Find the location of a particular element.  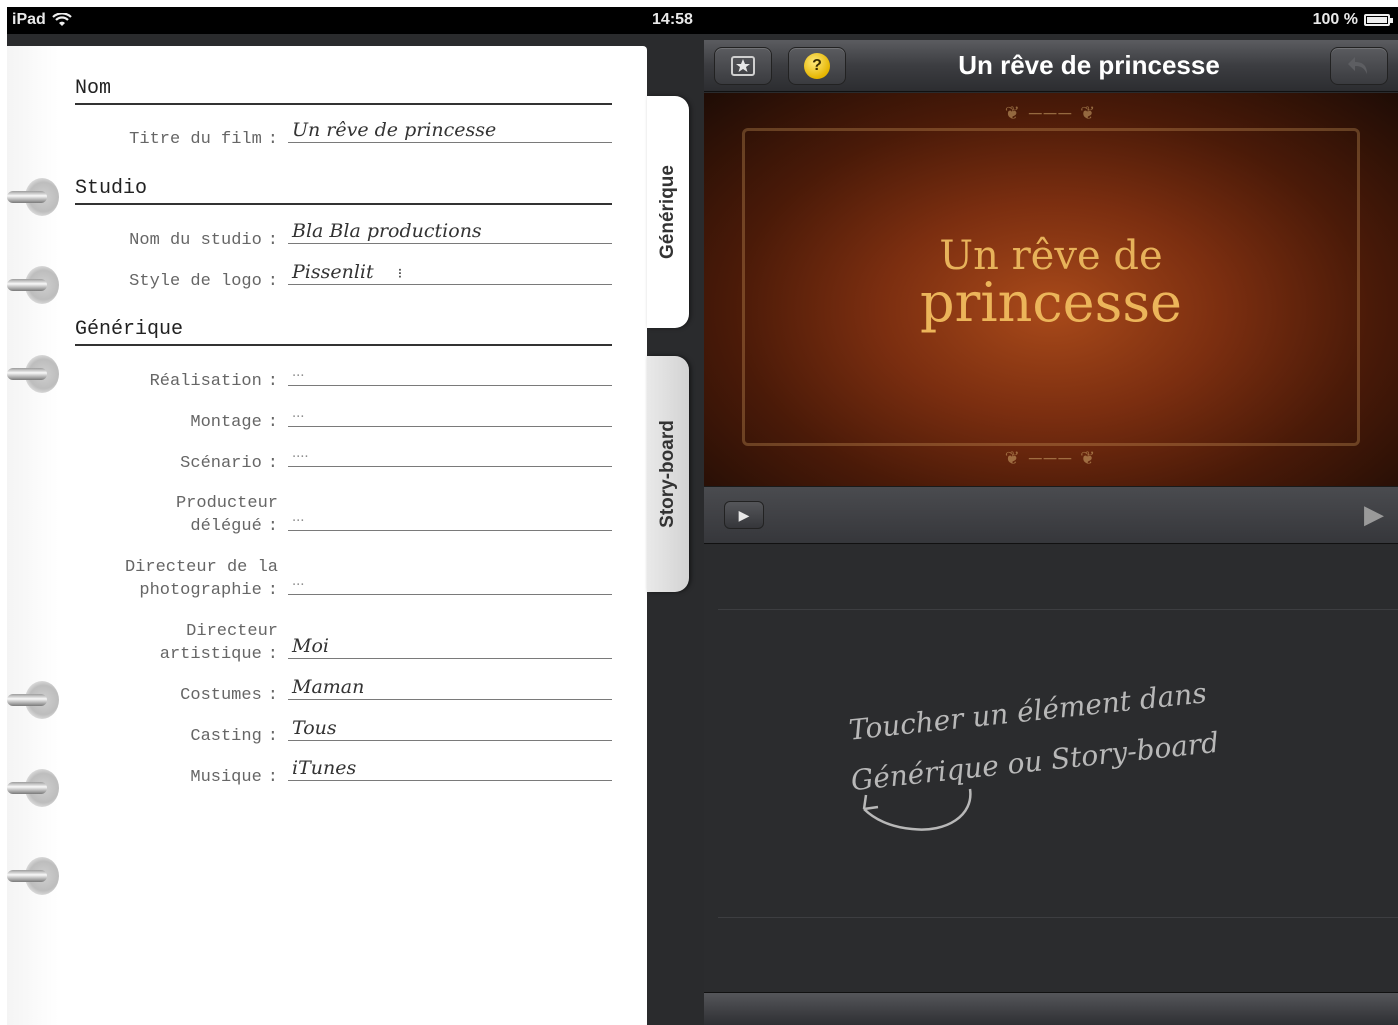

field-select-logo: Pissenlit ⁝ is located at coordinates (450, 273).